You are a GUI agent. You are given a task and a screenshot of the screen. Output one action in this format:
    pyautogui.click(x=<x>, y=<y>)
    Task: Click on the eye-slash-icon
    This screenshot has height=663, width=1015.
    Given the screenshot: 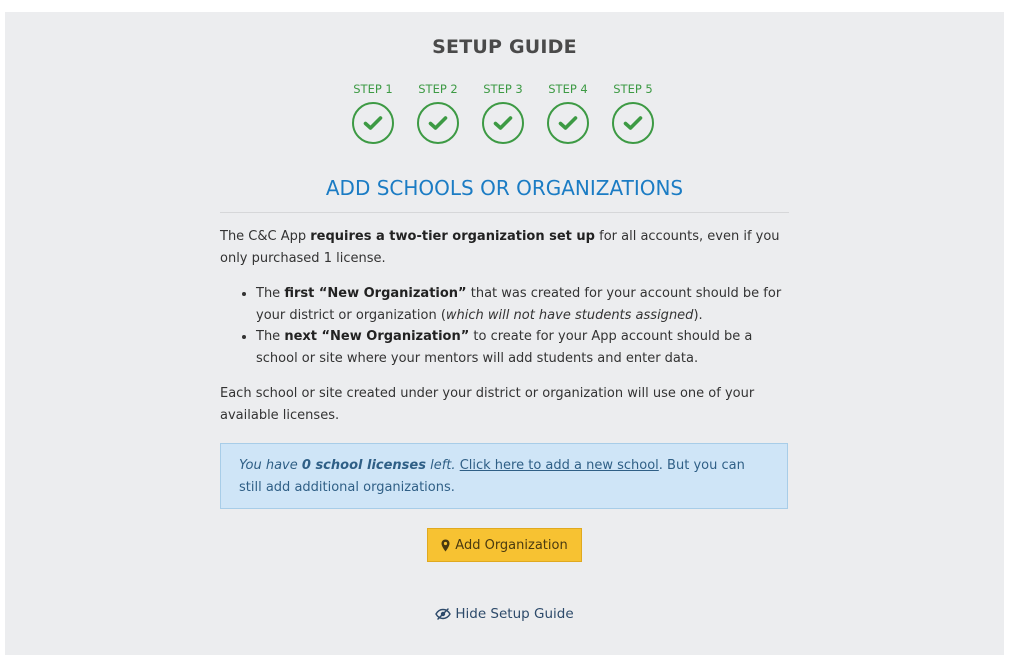 What is the action you would take?
    pyautogui.click(x=443, y=614)
    